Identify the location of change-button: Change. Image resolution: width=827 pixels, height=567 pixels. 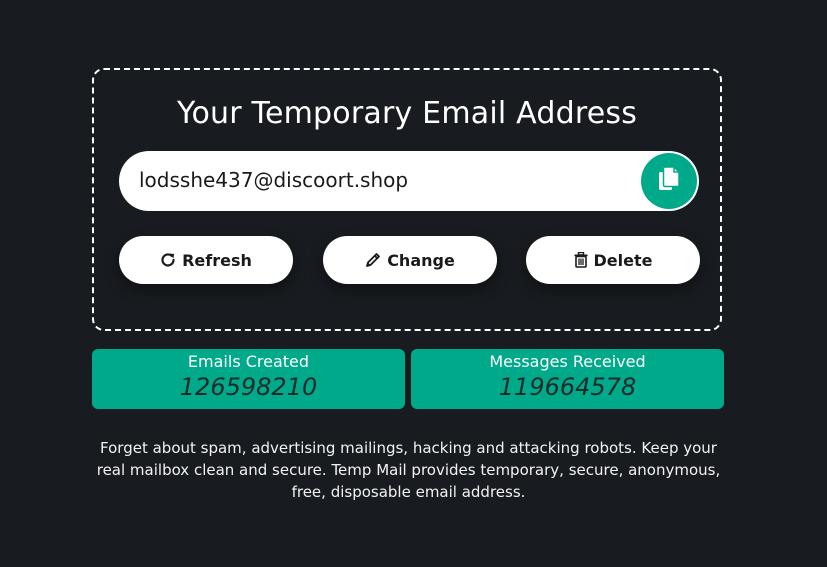
(410, 260).